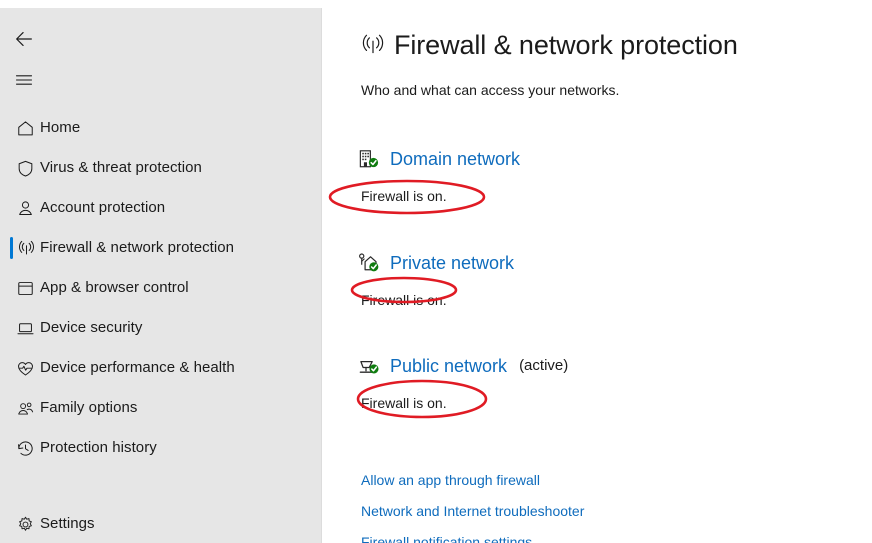  What do you see at coordinates (25, 328) in the screenshot?
I see `laptop-icon` at bounding box center [25, 328].